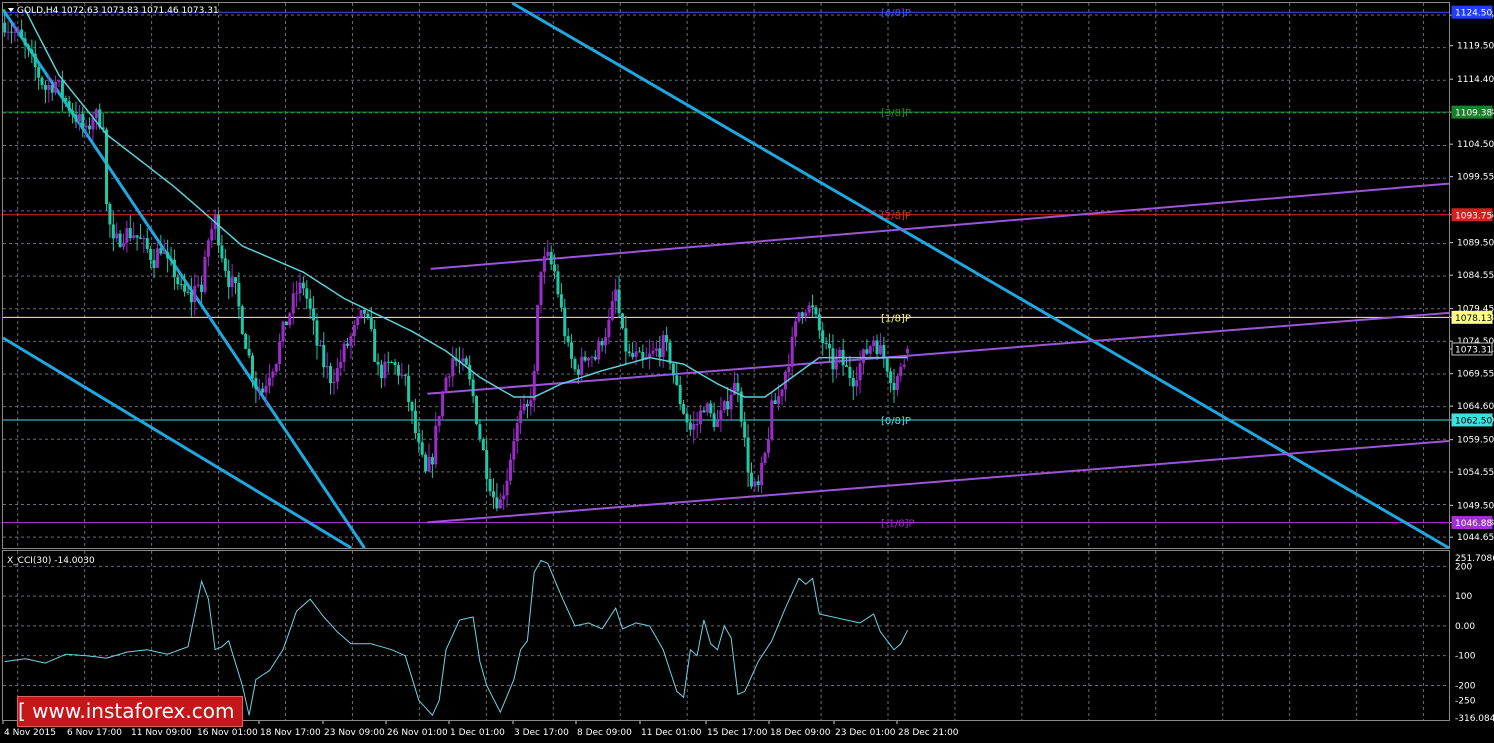 Image resolution: width=1494 pixels, height=743 pixels. I want to click on time-tick-label: 8 Dec 09:00, so click(604, 733).